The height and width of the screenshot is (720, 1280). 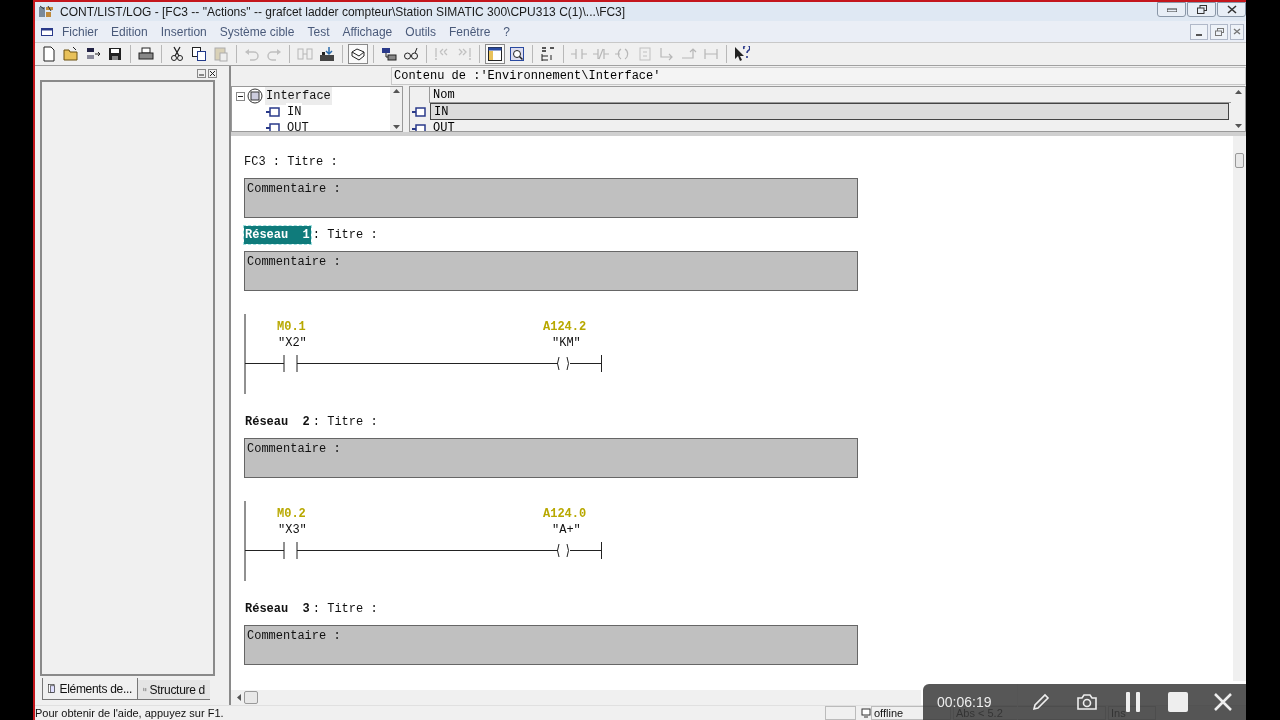 What do you see at coordinates (565, 327) in the screenshot?
I see `operand-address: A124.2` at bounding box center [565, 327].